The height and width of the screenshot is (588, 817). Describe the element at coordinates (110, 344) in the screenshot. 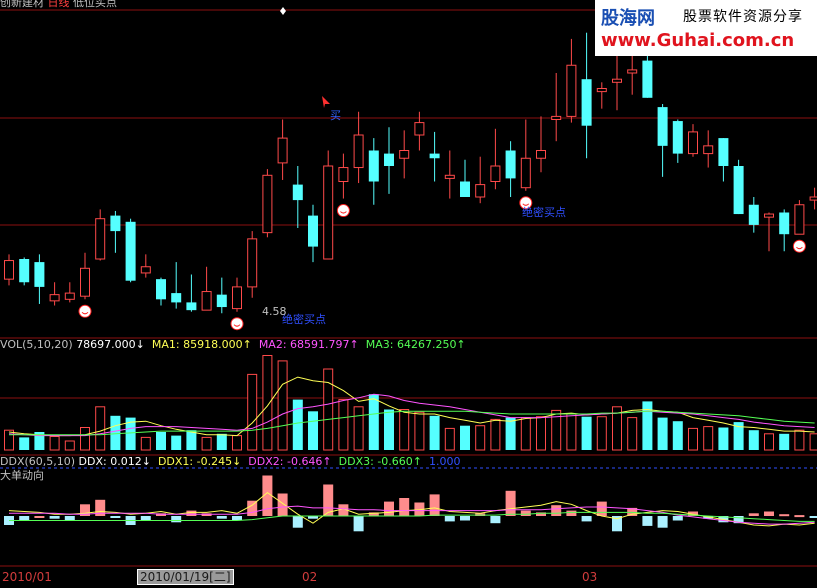

I see `vol-value: 78697.000↓` at that location.